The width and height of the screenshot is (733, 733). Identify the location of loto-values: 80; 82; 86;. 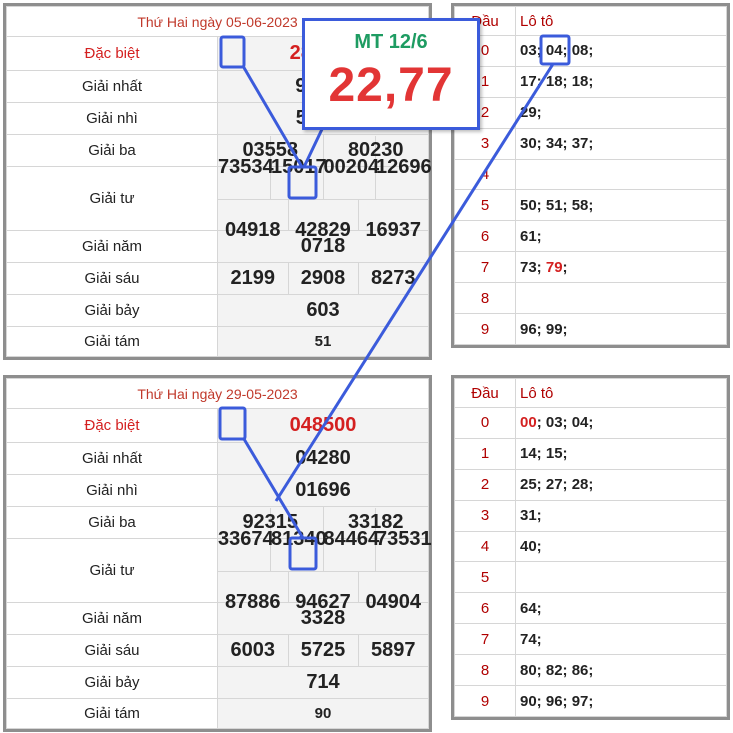
(621, 670).